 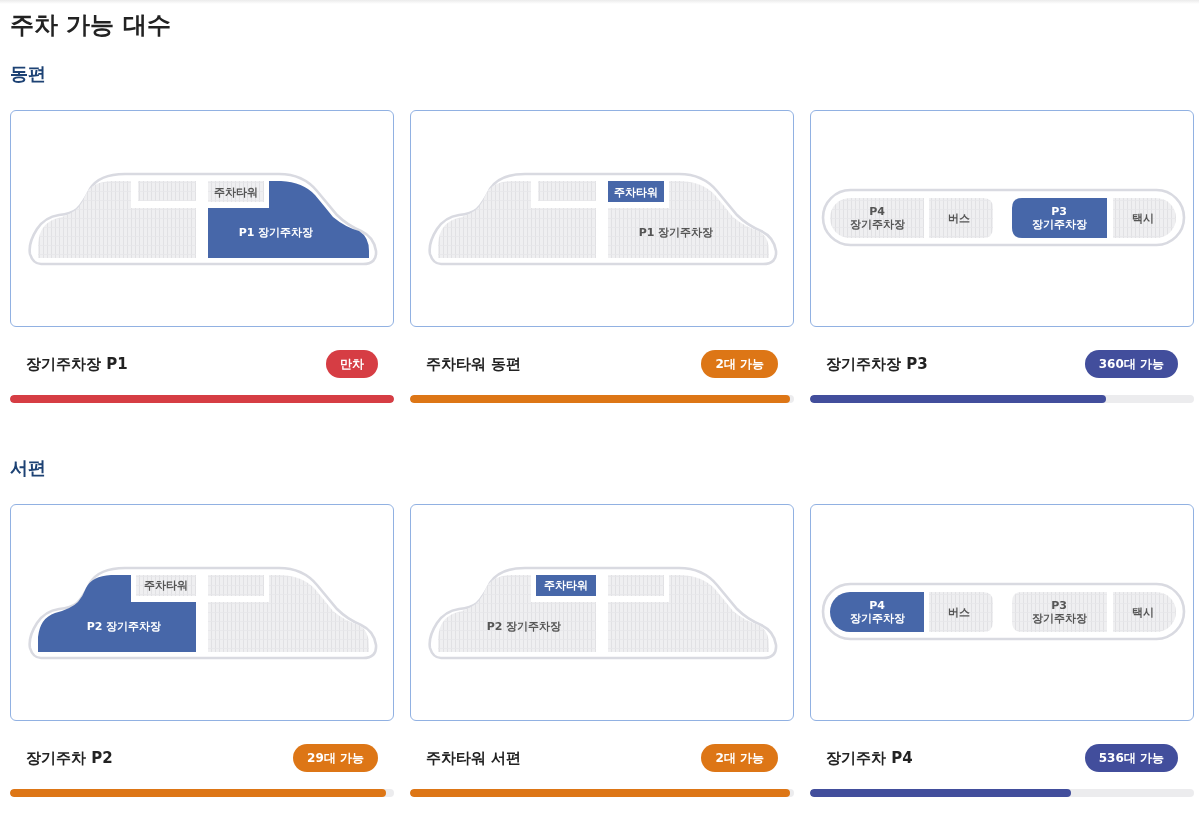 I want to click on lot-name: 장기주차장 P3, so click(x=877, y=364).